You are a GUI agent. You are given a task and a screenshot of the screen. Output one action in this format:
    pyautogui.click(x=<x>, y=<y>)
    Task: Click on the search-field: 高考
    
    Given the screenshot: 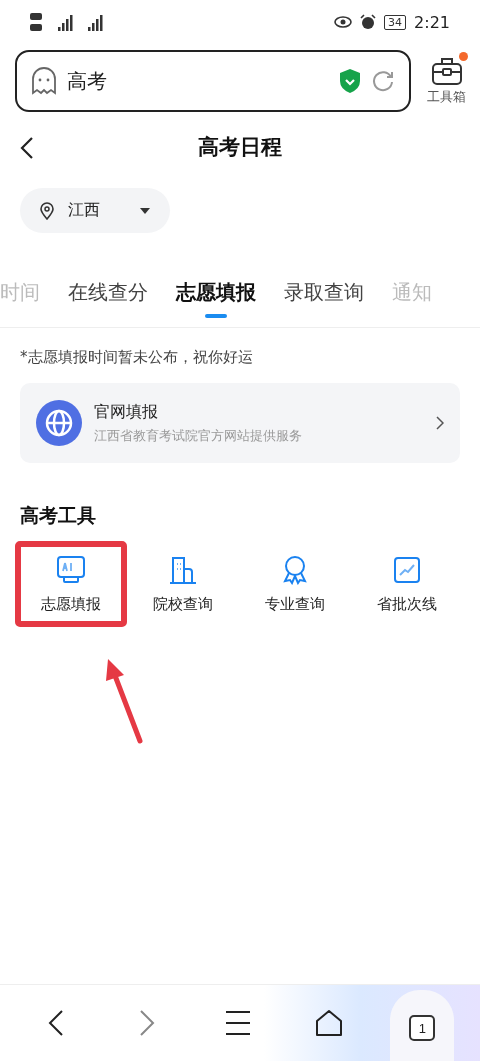 What is the action you would take?
    pyautogui.click(x=213, y=81)
    